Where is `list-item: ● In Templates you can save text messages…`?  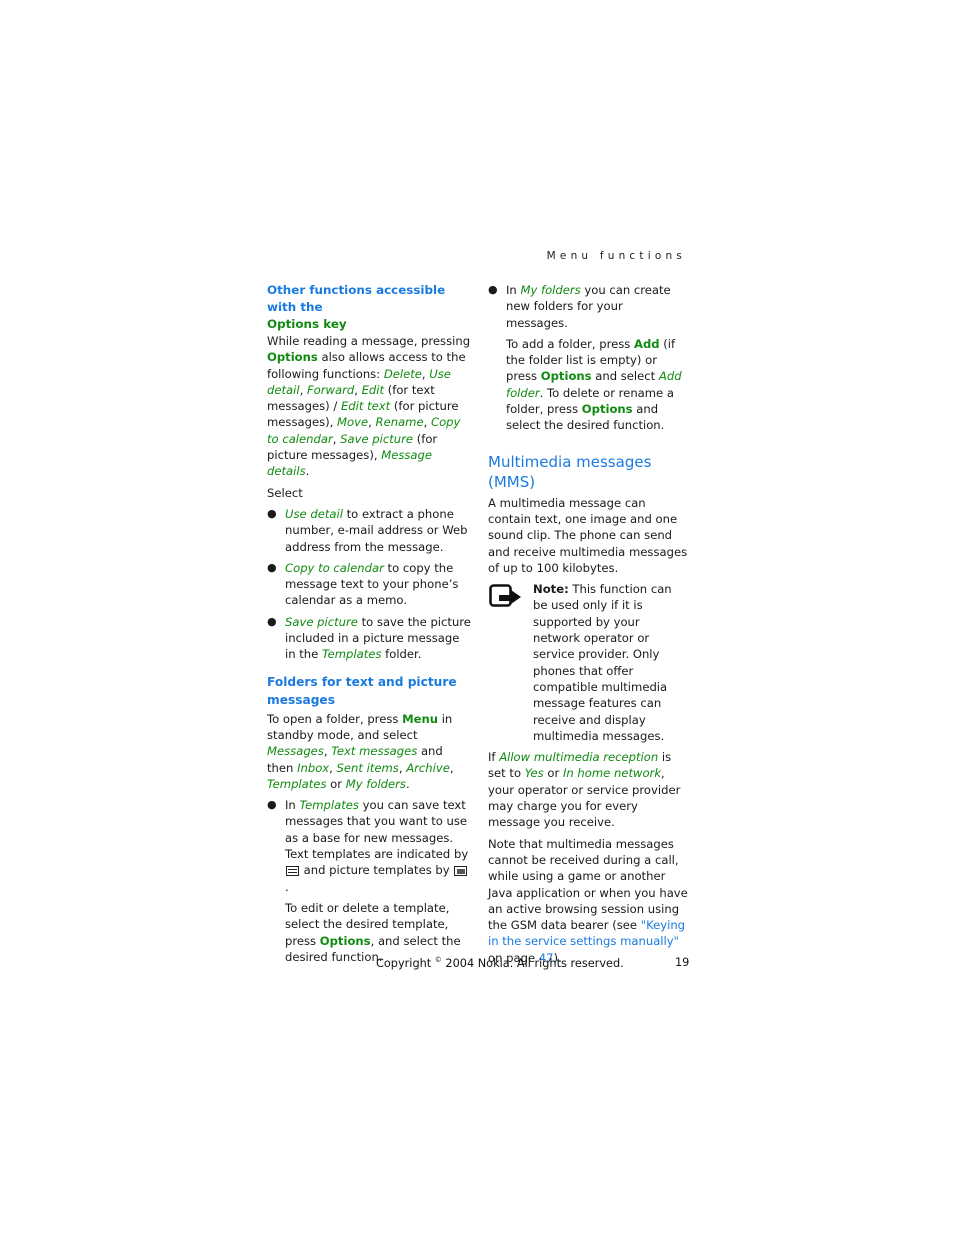 list-item: ● In Templates you can save text messages… is located at coordinates (369, 846).